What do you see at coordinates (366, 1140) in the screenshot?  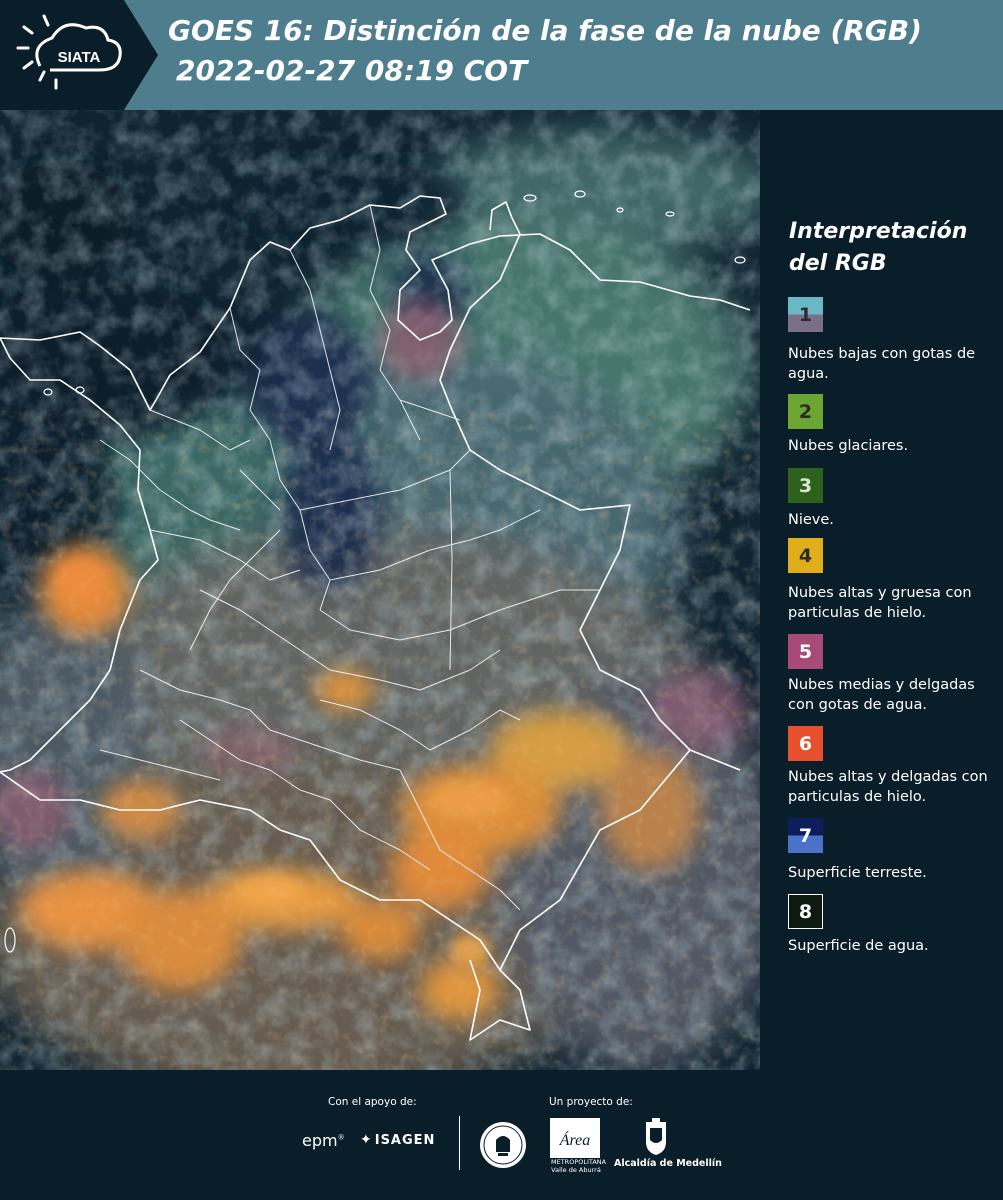 I see `isagen-mark-icon: ✦` at bounding box center [366, 1140].